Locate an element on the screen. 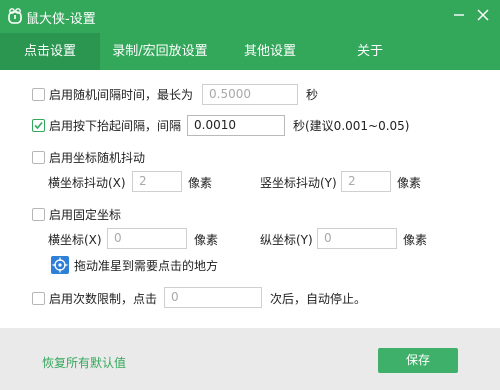  random-interval-input: 0.5000 is located at coordinates (250, 94).